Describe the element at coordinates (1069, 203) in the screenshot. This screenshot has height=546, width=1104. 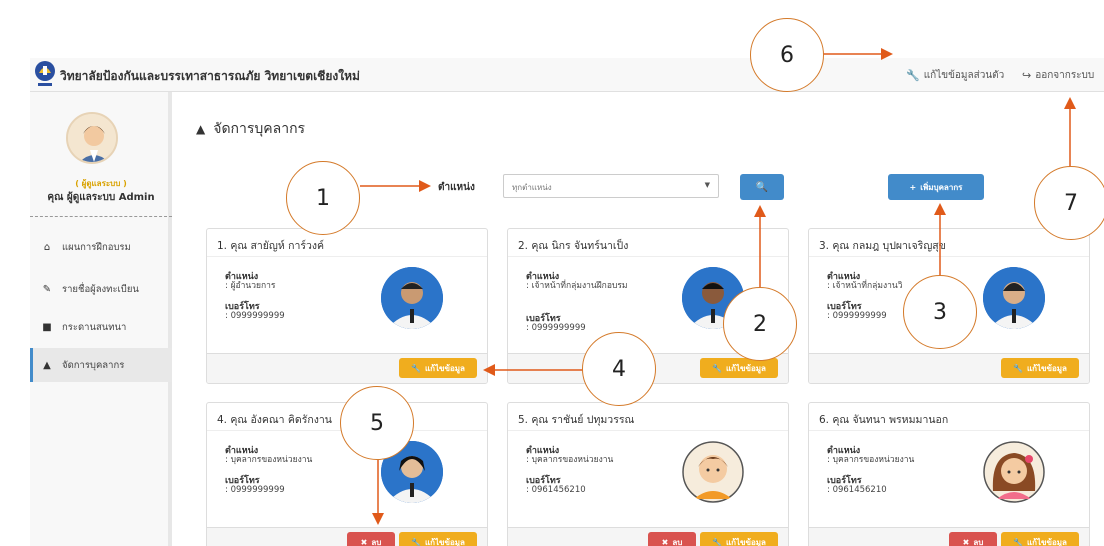
I see `callout-7: 7` at that location.